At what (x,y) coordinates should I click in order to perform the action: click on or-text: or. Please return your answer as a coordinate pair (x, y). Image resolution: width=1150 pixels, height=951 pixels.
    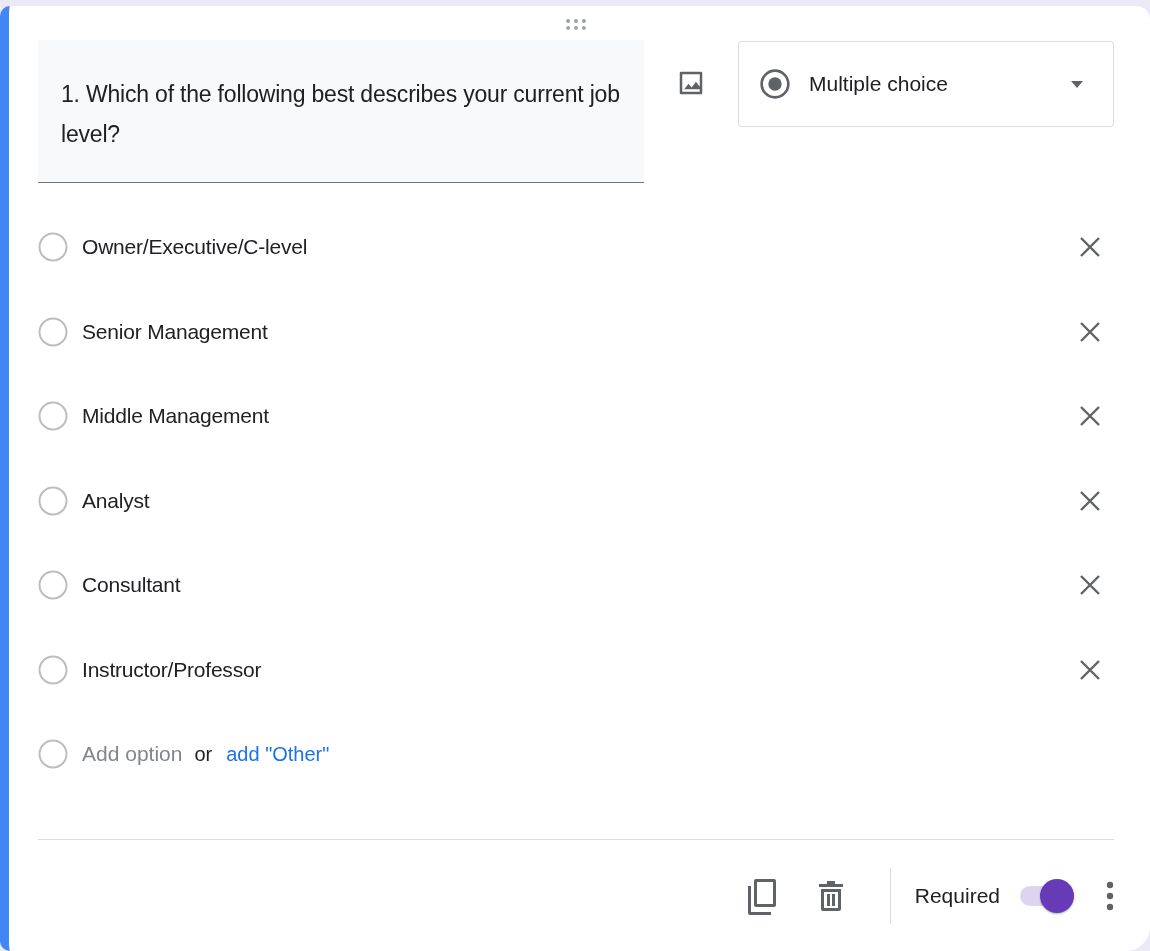
    Looking at the image, I should click on (203, 754).